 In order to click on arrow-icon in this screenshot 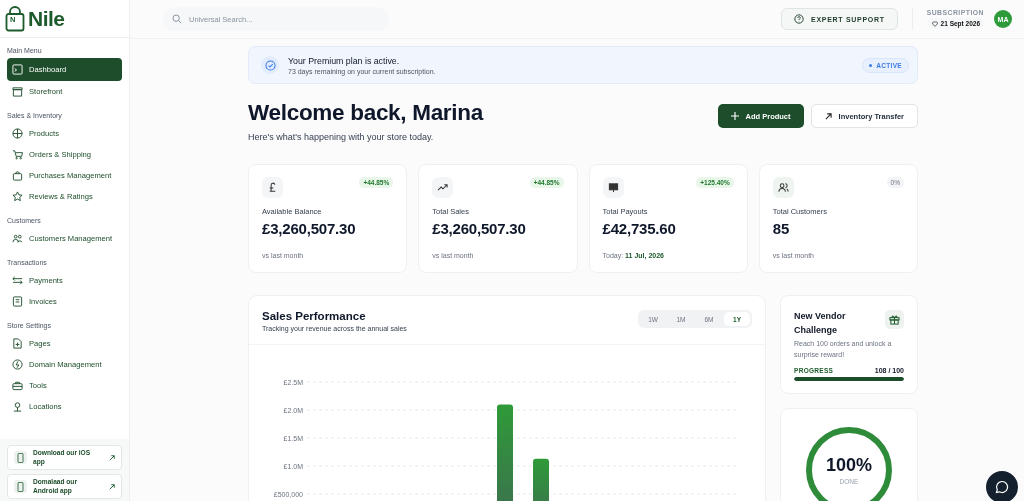, I will do `click(828, 116)`.